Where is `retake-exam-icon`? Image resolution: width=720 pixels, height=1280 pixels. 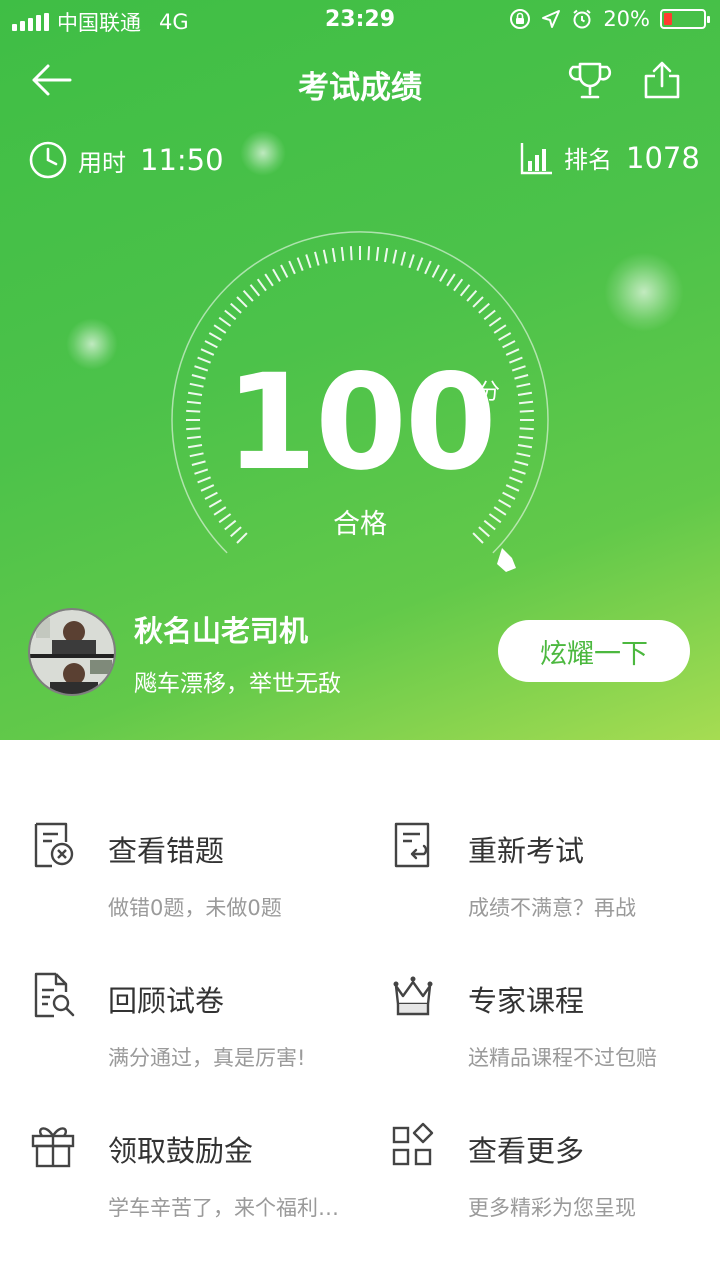 retake-exam-icon is located at coordinates (412, 845).